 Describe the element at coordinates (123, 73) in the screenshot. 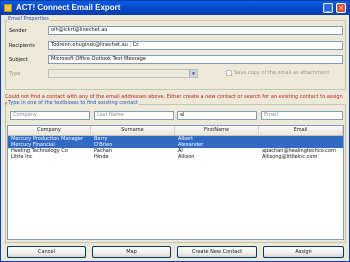

I see `type-select: ▼` at that location.